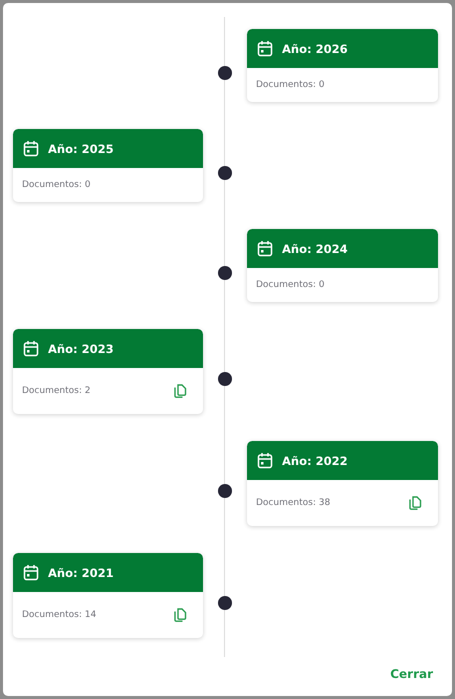 The width and height of the screenshot is (455, 699). Describe the element at coordinates (411, 674) in the screenshot. I see `close-button: Cerrar` at that location.